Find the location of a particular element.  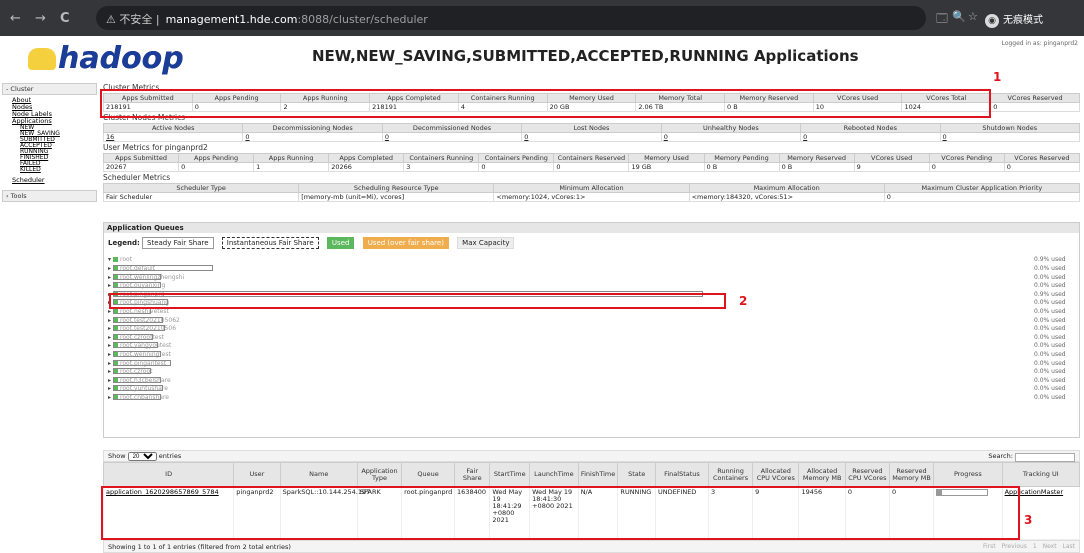

queue-item: ▸ root.neshivetest is located at coordinates (138, 312).